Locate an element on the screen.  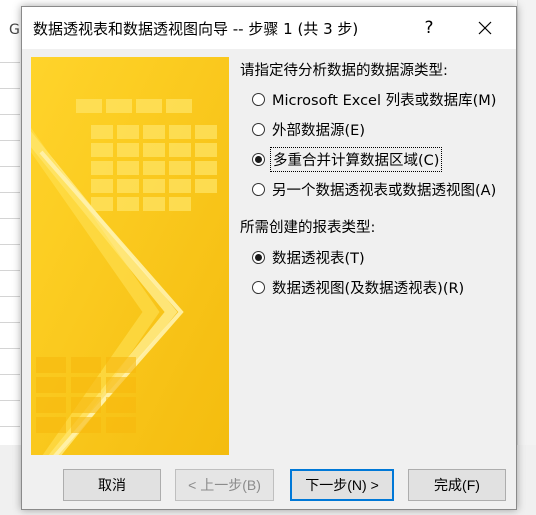
dialog-titlebar: 数据透视表和数据透视图向导 -- 步骤 1 (共 3 步) ? is located at coordinates (269, 28).